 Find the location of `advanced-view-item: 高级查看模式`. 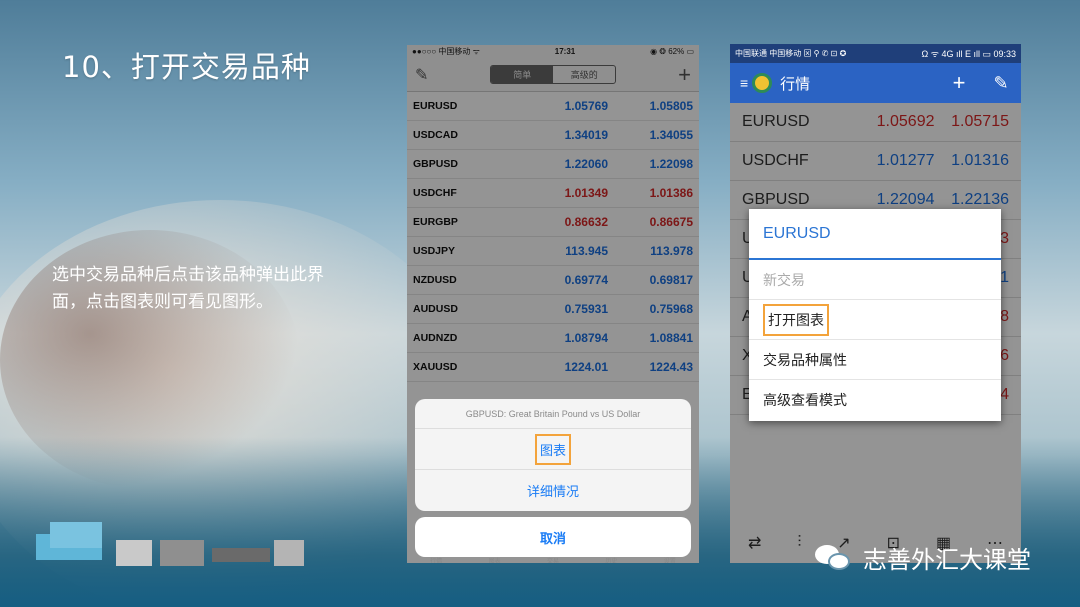

advanced-view-item: 高级查看模式 is located at coordinates (875, 400).